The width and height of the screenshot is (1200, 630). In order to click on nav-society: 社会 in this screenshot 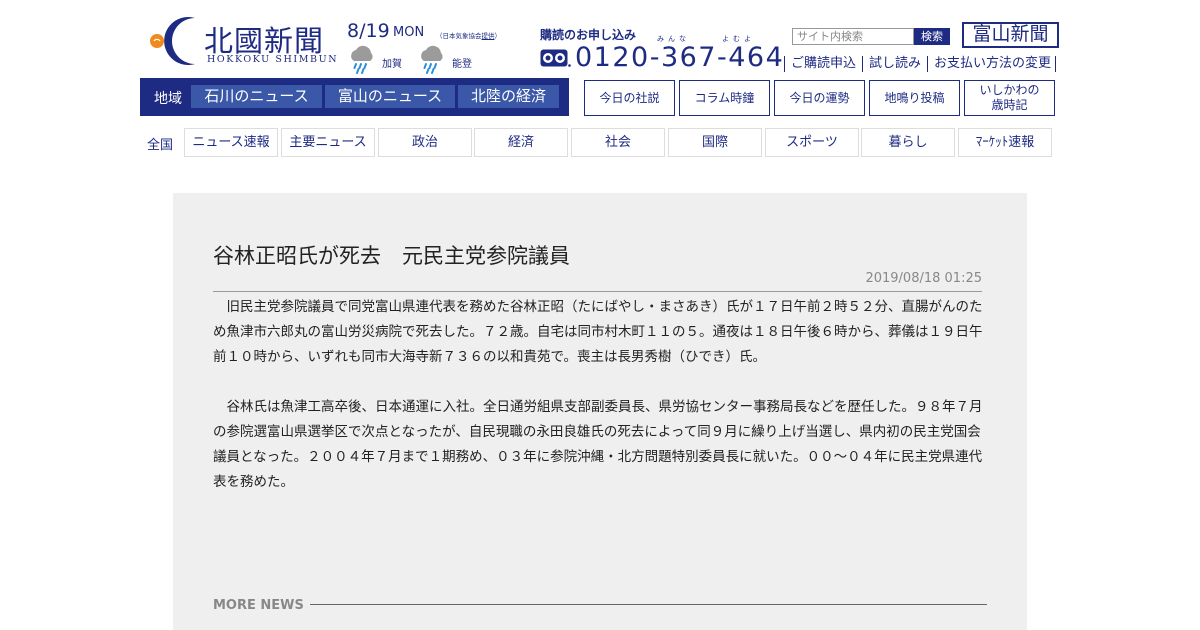, I will do `click(618, 142)`.